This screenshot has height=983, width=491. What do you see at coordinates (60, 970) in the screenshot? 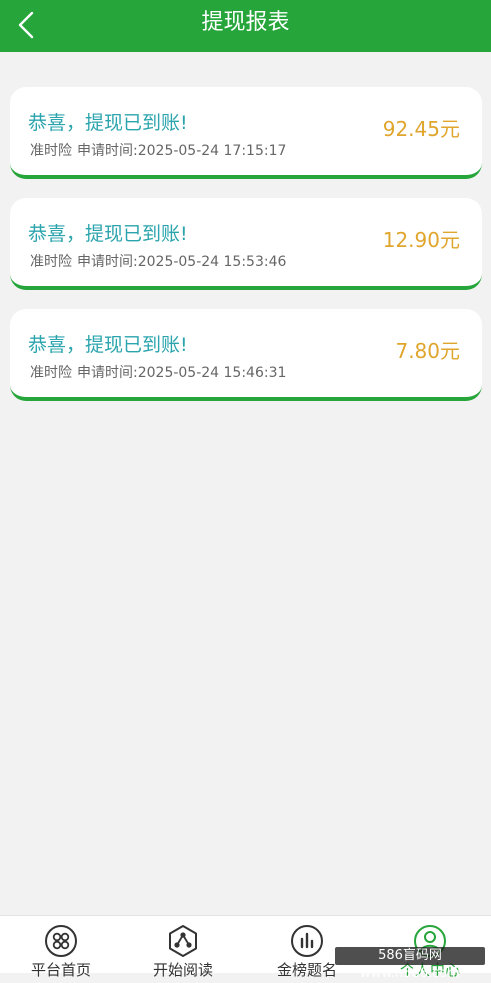
I see `tab-label: 平台首页` at bounding box center [60, 970].